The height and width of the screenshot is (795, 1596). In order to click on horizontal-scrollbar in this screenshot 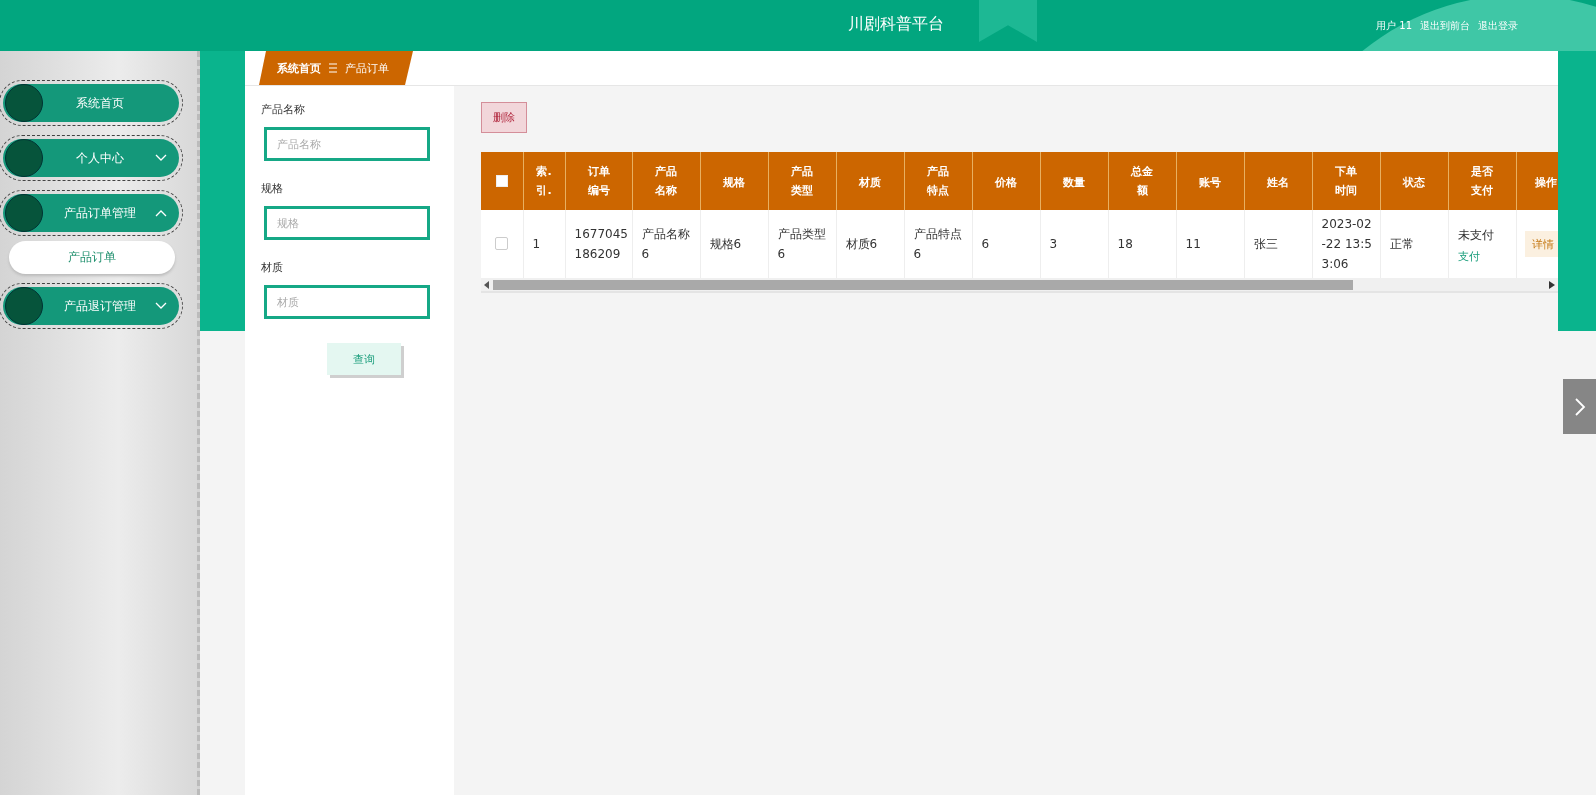, I will do `click(1019, 285)`.